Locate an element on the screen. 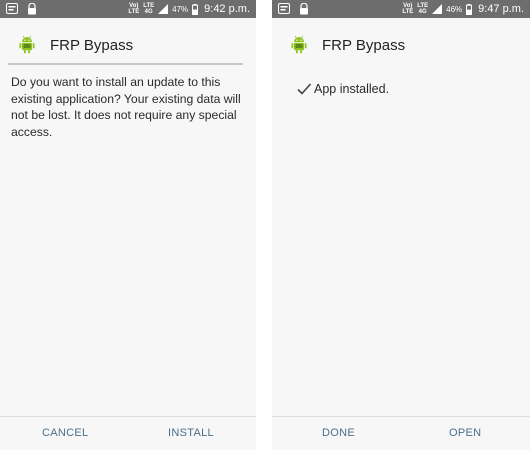  status-icons-right: Vo) LTE LTE 4G 47% 9:42 p.m. is located at coordinates (189, 9).